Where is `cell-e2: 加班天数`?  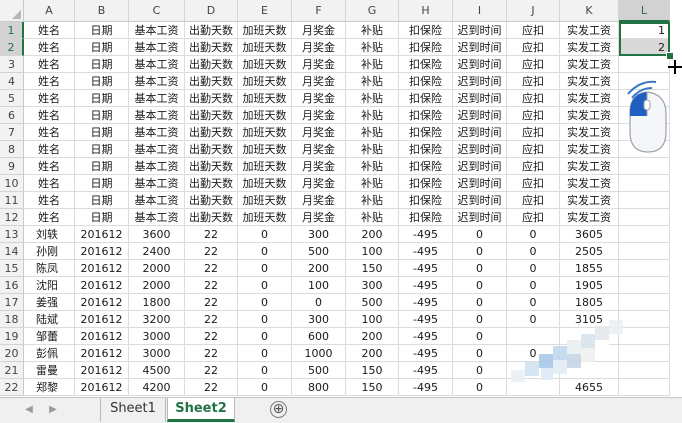
cell-e2: 加班天数 is located at coordinates (265, 47).